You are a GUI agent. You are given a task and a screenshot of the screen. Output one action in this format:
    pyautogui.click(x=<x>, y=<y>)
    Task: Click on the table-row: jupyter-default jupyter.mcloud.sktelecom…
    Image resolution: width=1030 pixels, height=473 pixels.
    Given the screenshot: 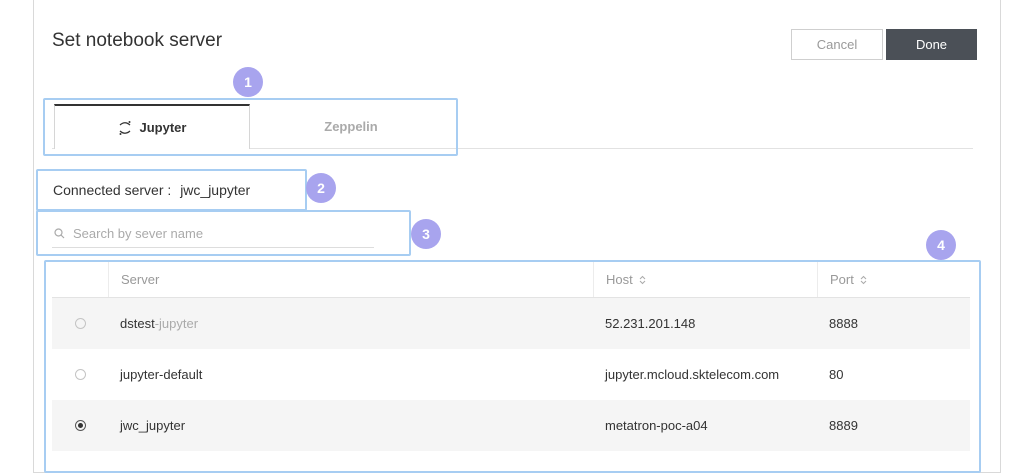 What is the action you would take?
    pyautogui.click(x=511, y=374)
    